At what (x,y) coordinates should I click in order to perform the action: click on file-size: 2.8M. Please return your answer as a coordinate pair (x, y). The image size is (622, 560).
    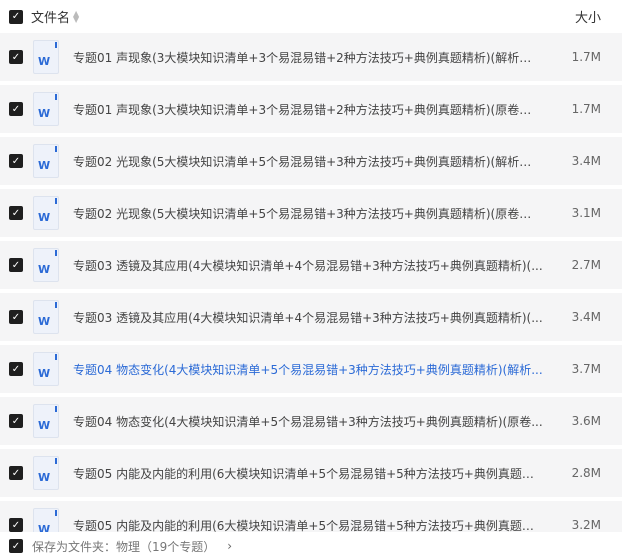
    Looking at the image, I should click on (586, 473).